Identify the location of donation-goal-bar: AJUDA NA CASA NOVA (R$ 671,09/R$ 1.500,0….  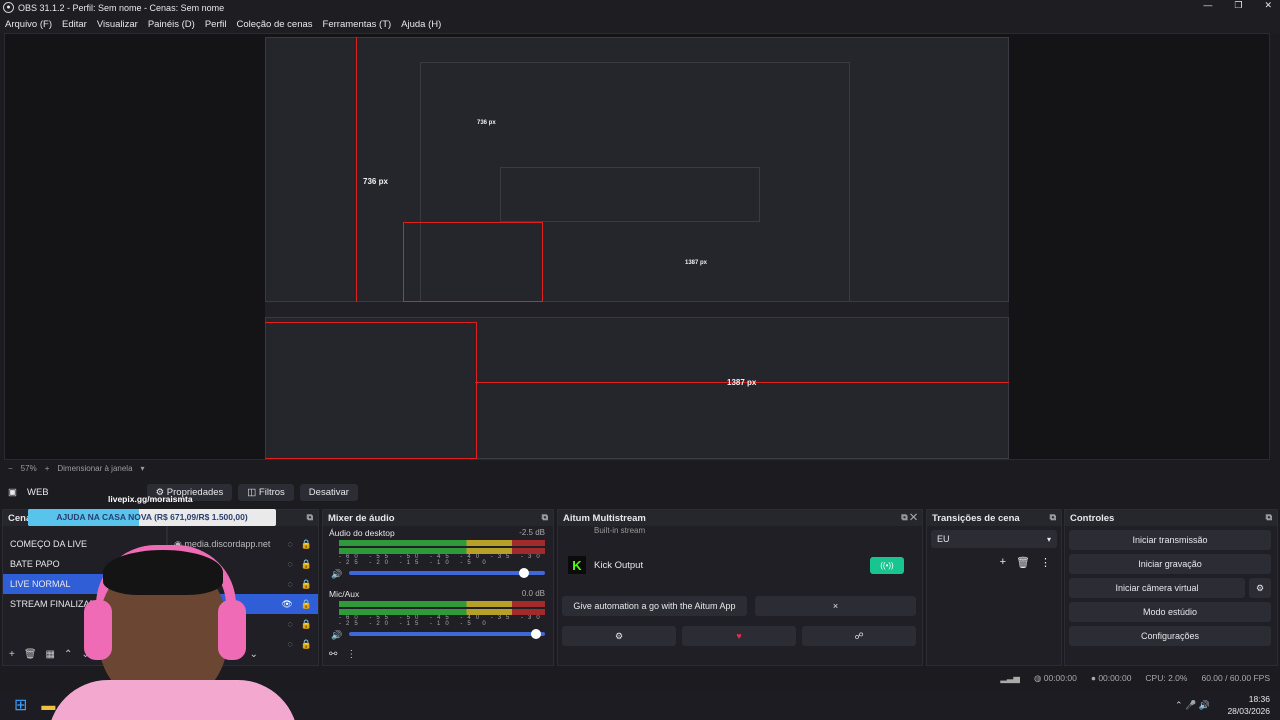
(152, 517).